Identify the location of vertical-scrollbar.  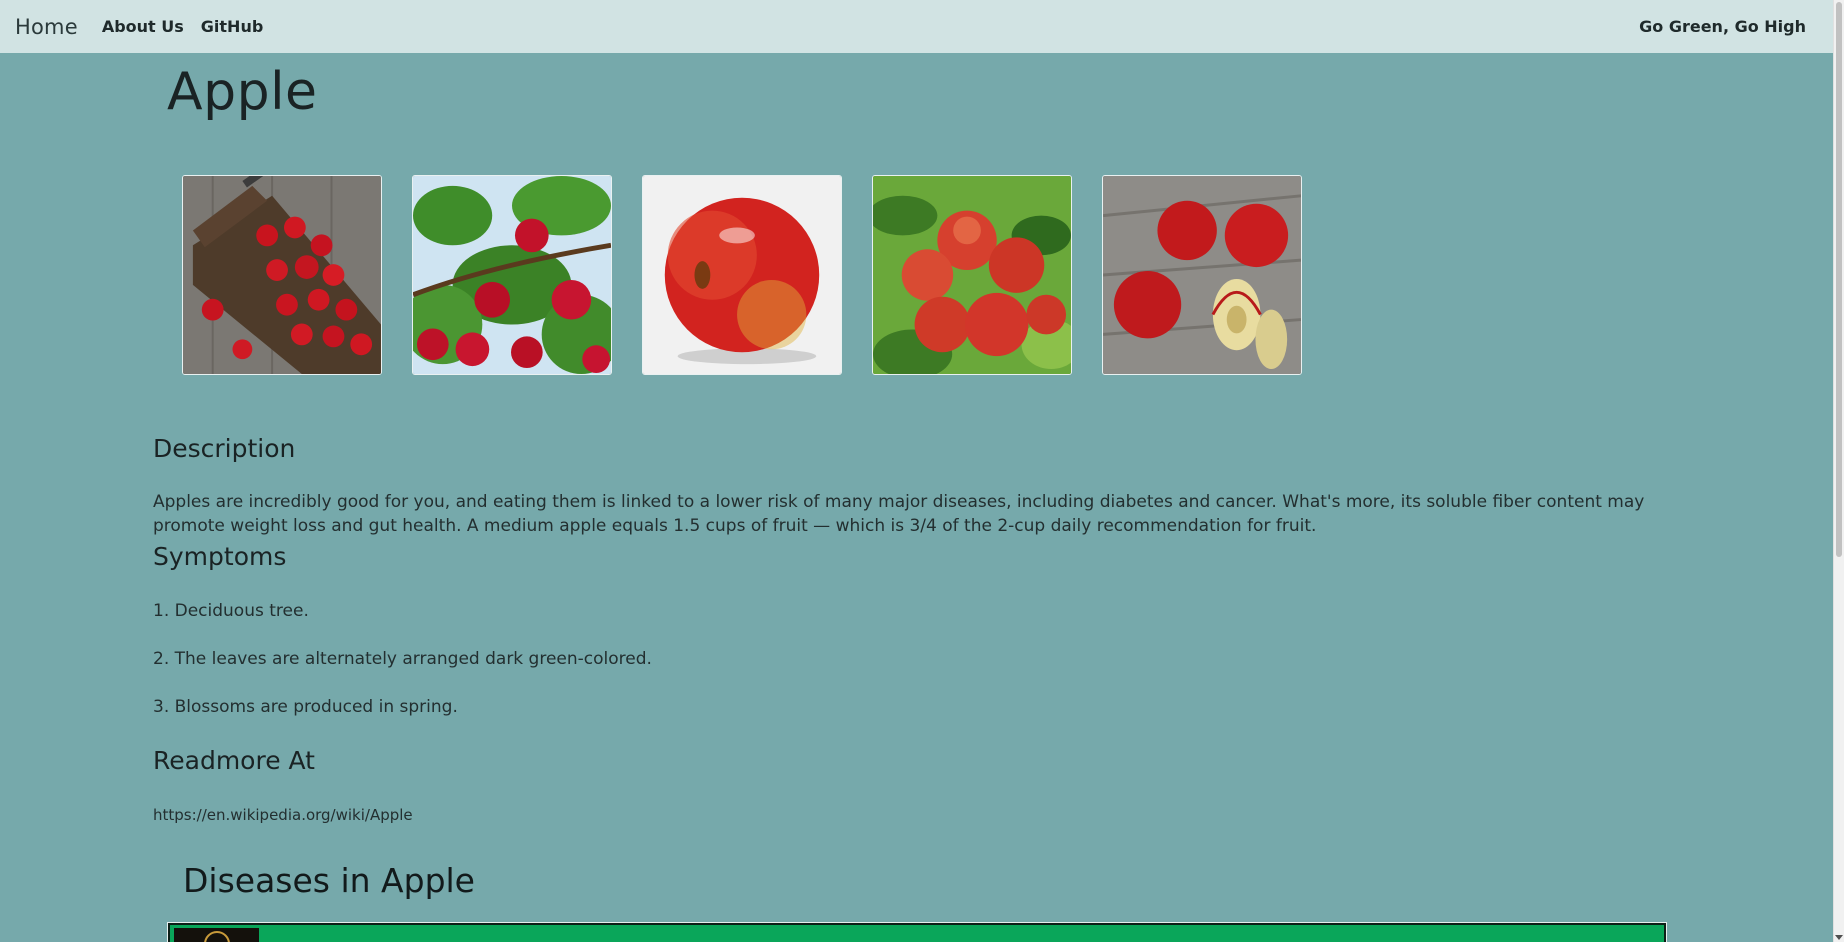
(1838, 471).